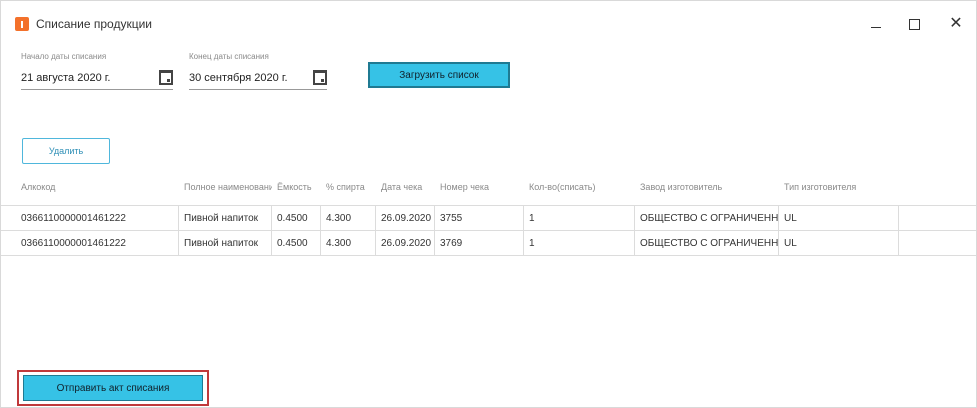 The image size is (977, 408). Describe the element at coordinates (258, 71) in the screenshot. I see `date-to-picker: Конец даты списания 30 сентября 2020 г.` at that location.